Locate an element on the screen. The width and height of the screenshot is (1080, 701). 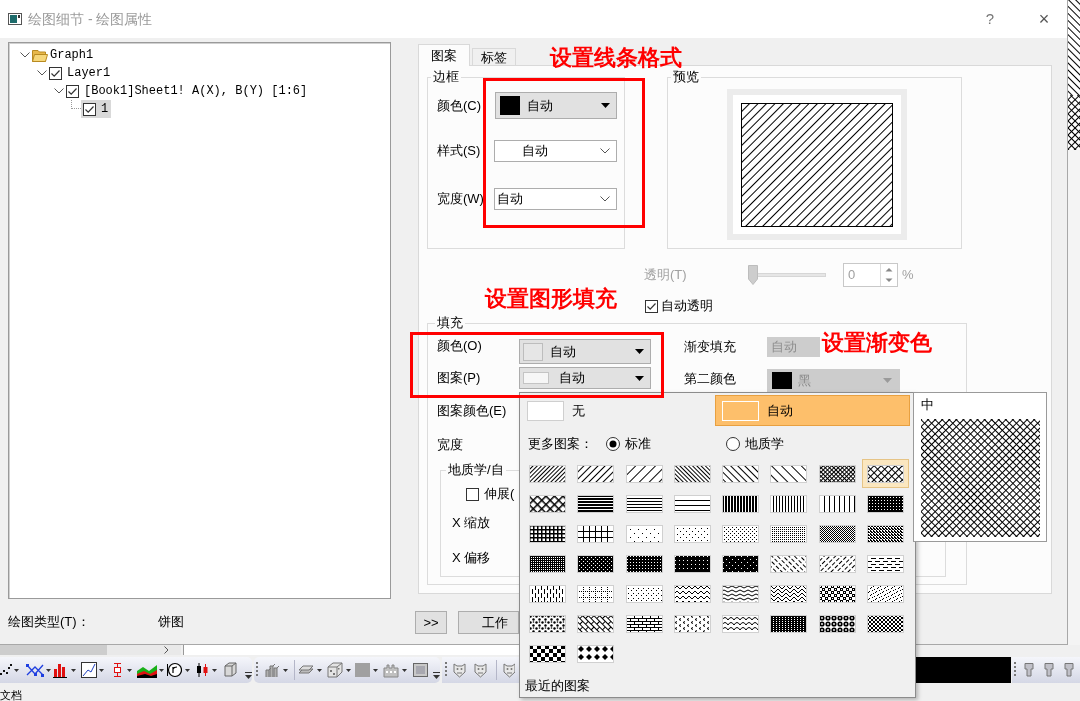
cube-icon is located at coordinates (230, 670).